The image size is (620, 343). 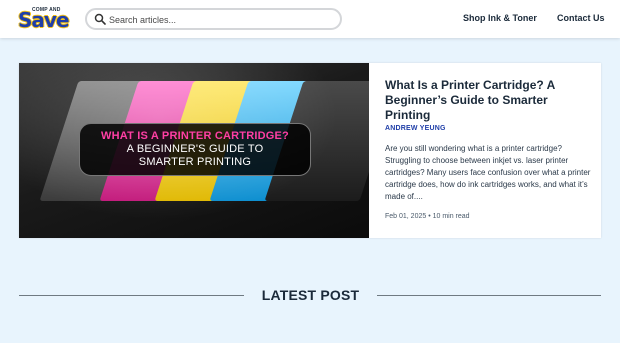 I want to click on search-icon, so click(x=100, y=19).